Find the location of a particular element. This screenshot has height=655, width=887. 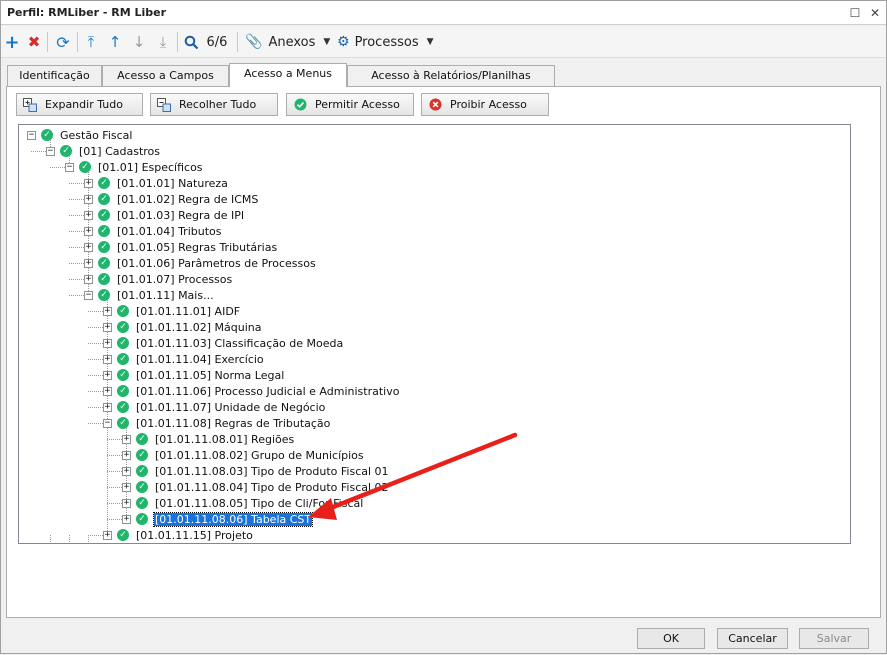

save-button: Salvar is located at coordinates (834, 638).